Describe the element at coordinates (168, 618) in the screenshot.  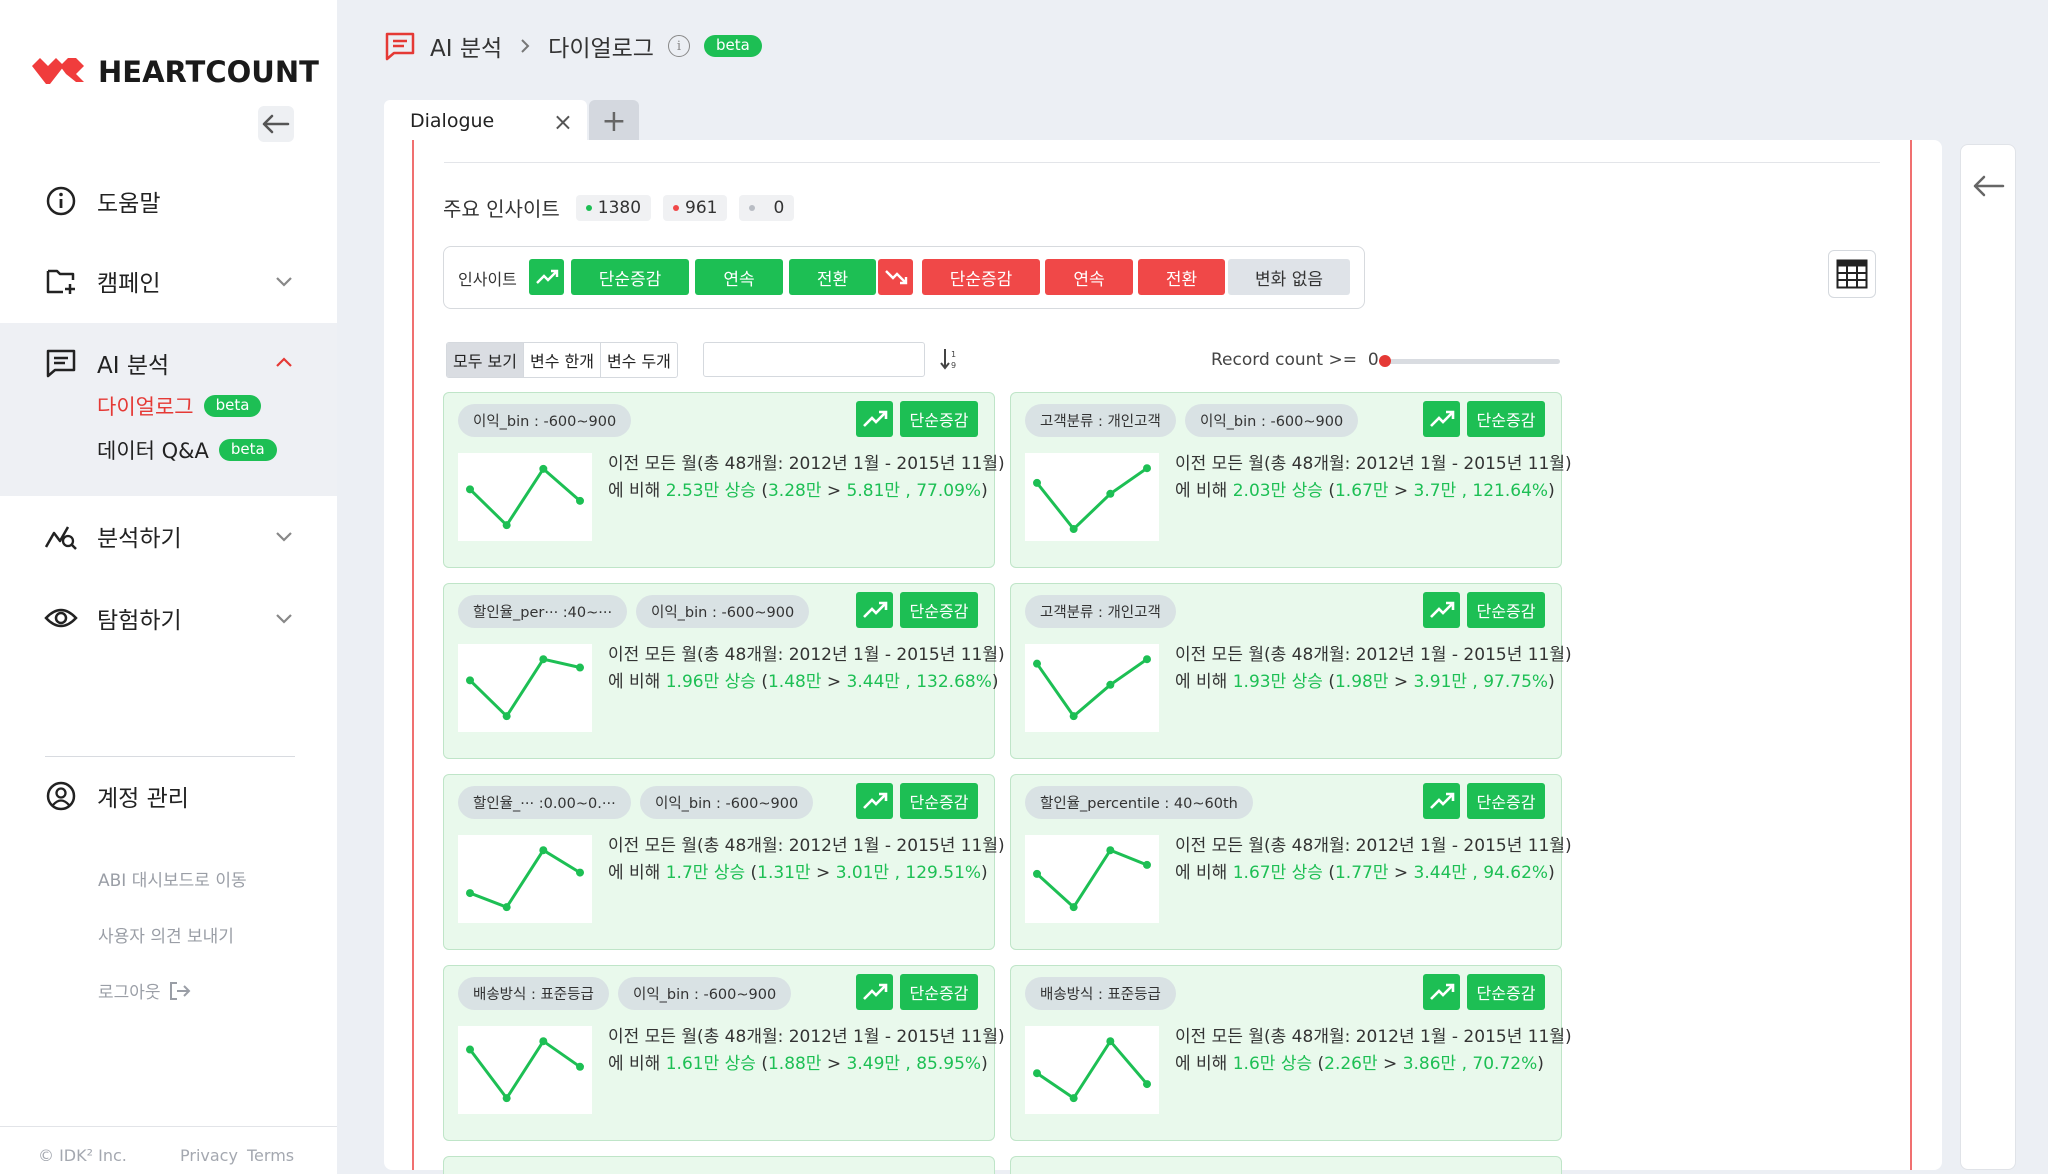
I see `sidebar-item-explore: 탐험하기` at that location.